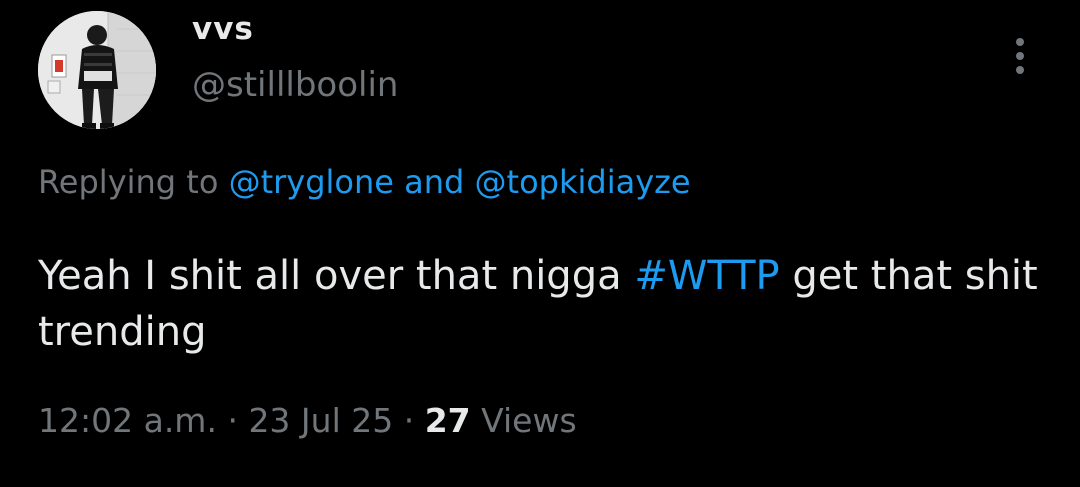 This screenshot has width=1080, height=487. What do you see at coordinates (434, 182) in the screenshot?
I see `reply-conjunction: and` at bounding box center [434, 182].